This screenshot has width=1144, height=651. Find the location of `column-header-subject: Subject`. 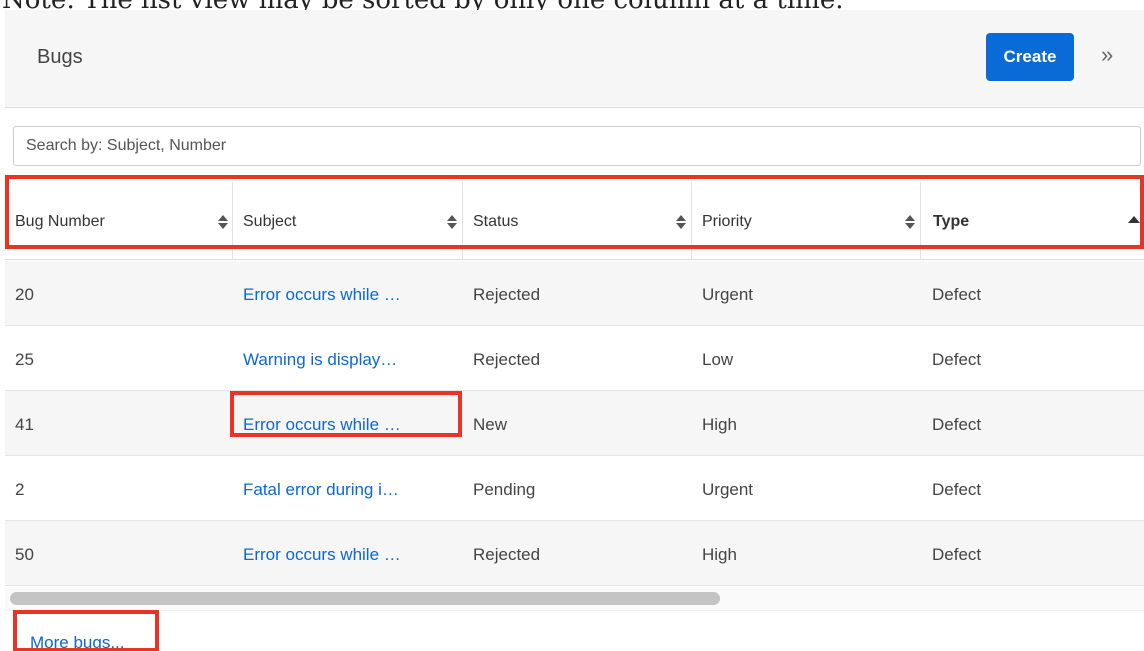

column-header-subject: Subject is located at coordinates (348, 221).